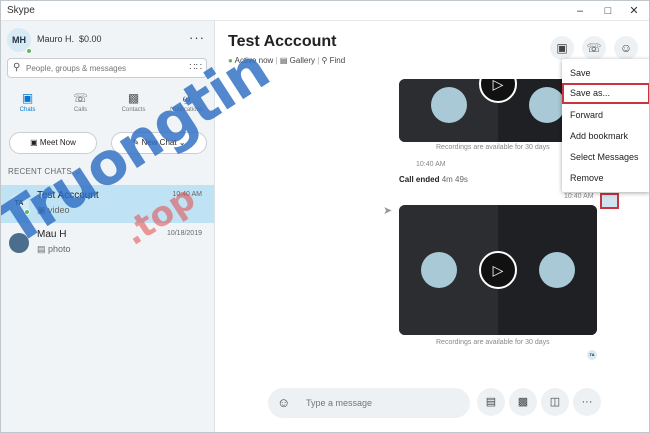 This screenshot has height=433, width=650. What do you see at coordinates (283, 402) in the screenshot?
I see `emoji-icon: ☺` at bounding box center [283, 402].